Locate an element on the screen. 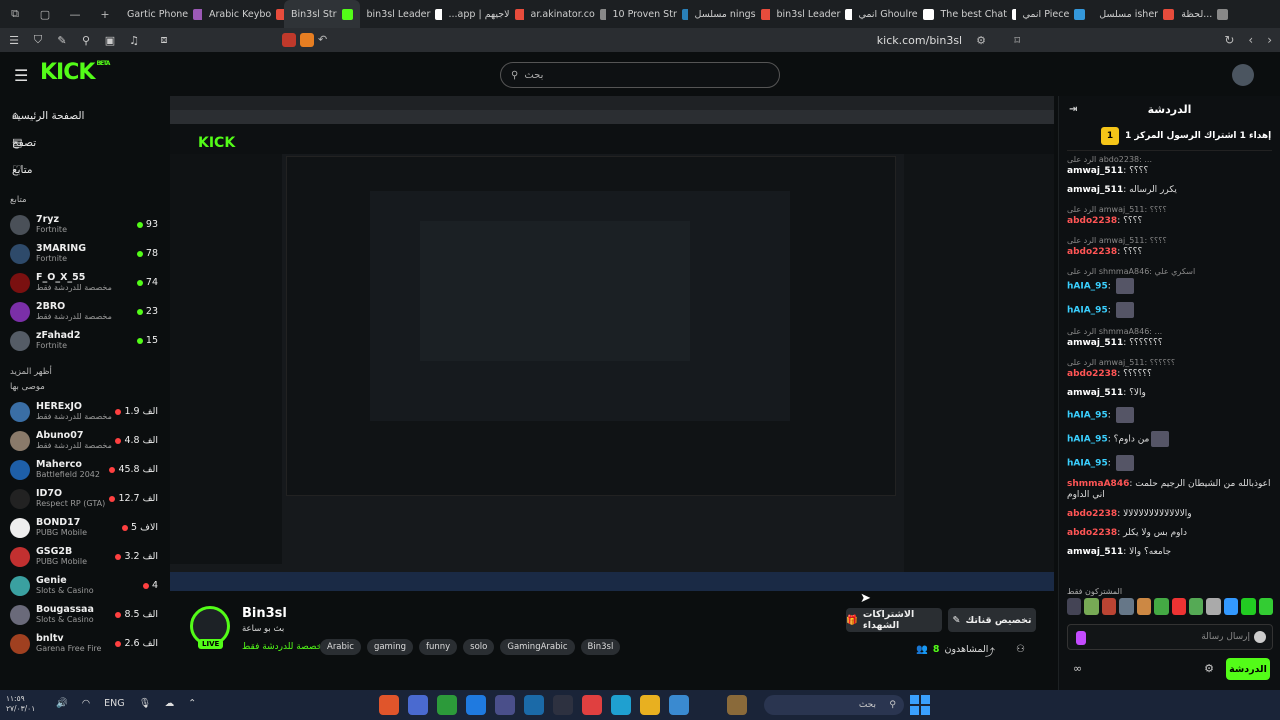 Image resolution: width=1280 pixels, height=720 pixels. sidebar-menu-item: ♡ متابع is located at coordinates (85, 169).